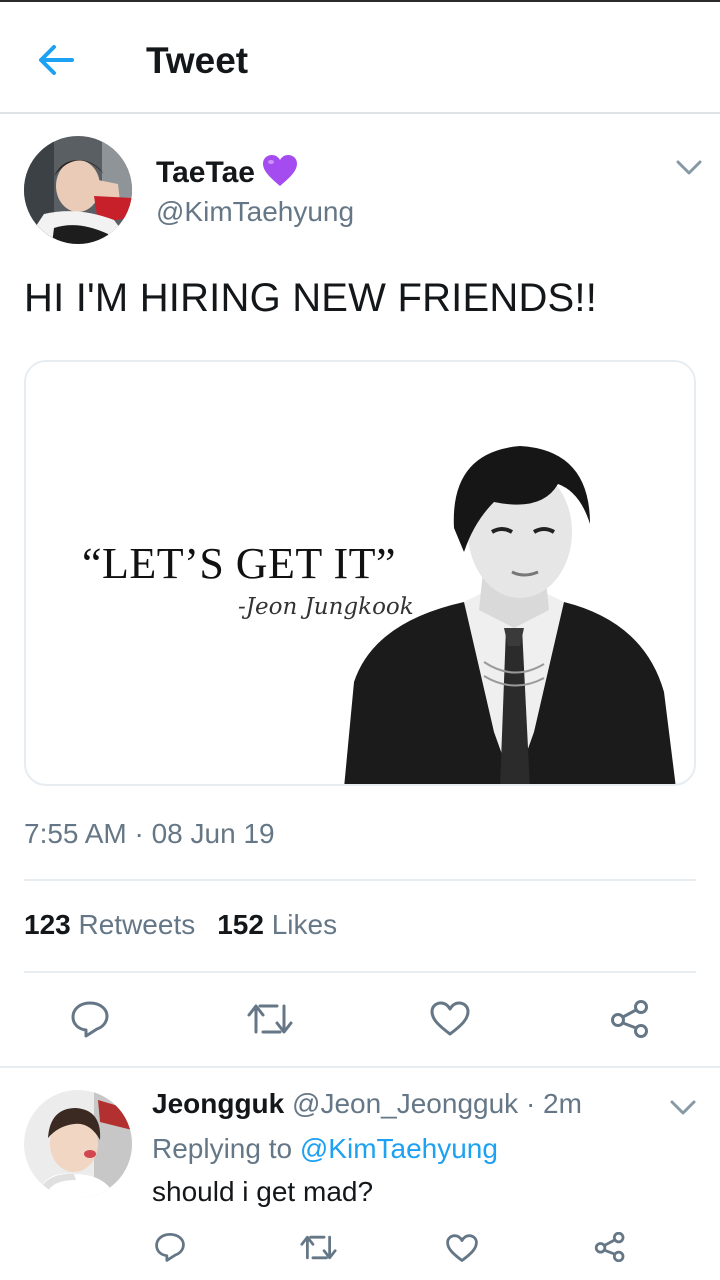  I want to click on back-button, so click(56, 60).